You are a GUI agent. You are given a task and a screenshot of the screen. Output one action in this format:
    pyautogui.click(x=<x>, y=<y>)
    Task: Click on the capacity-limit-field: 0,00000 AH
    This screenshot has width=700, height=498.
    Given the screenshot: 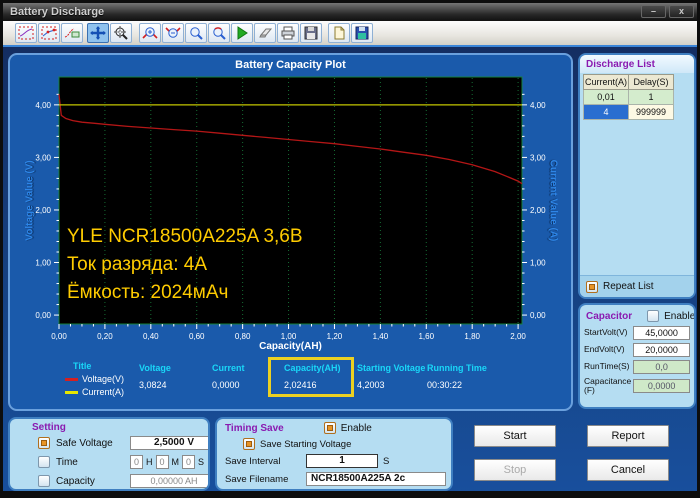 What is the action you would take?
    pyautogui.click(x=169, y=481)
    